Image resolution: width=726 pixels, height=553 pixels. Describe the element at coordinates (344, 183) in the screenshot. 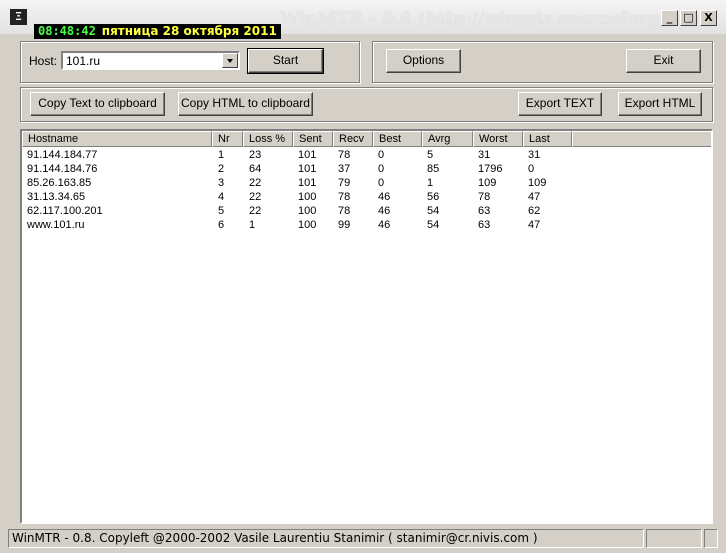

I see `cell-recv: 79` at that location.